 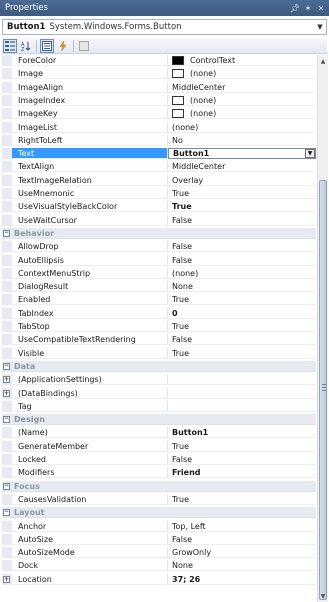 I want to click on property-row-allowdrop: AllowDrop False, so click(x=159, y=246).